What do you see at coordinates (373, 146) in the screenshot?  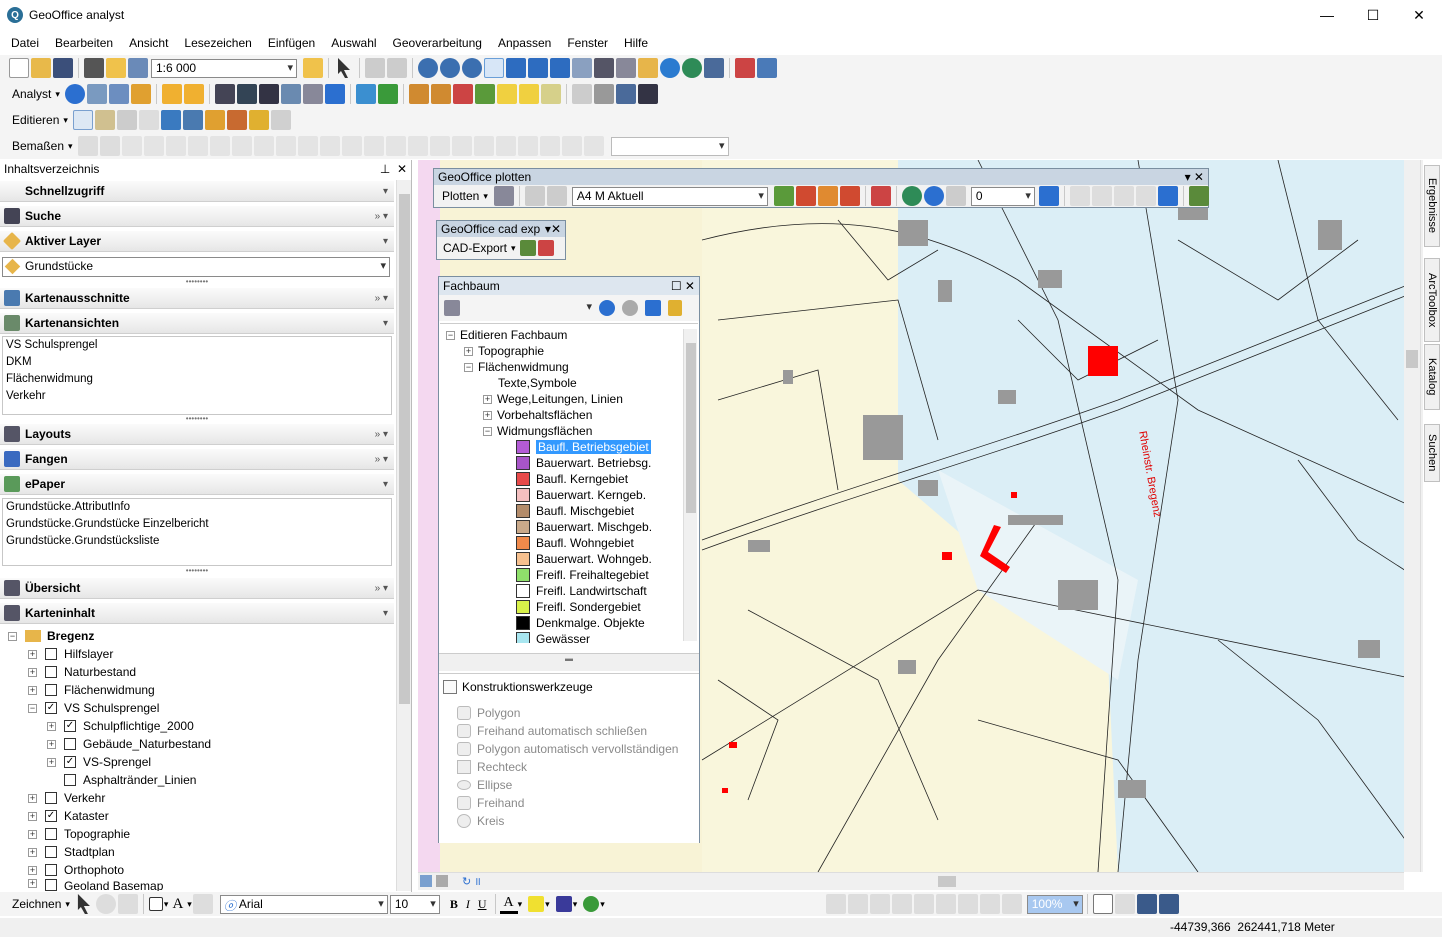 I see `dim-12-icon` at bounding box center [373, 146].